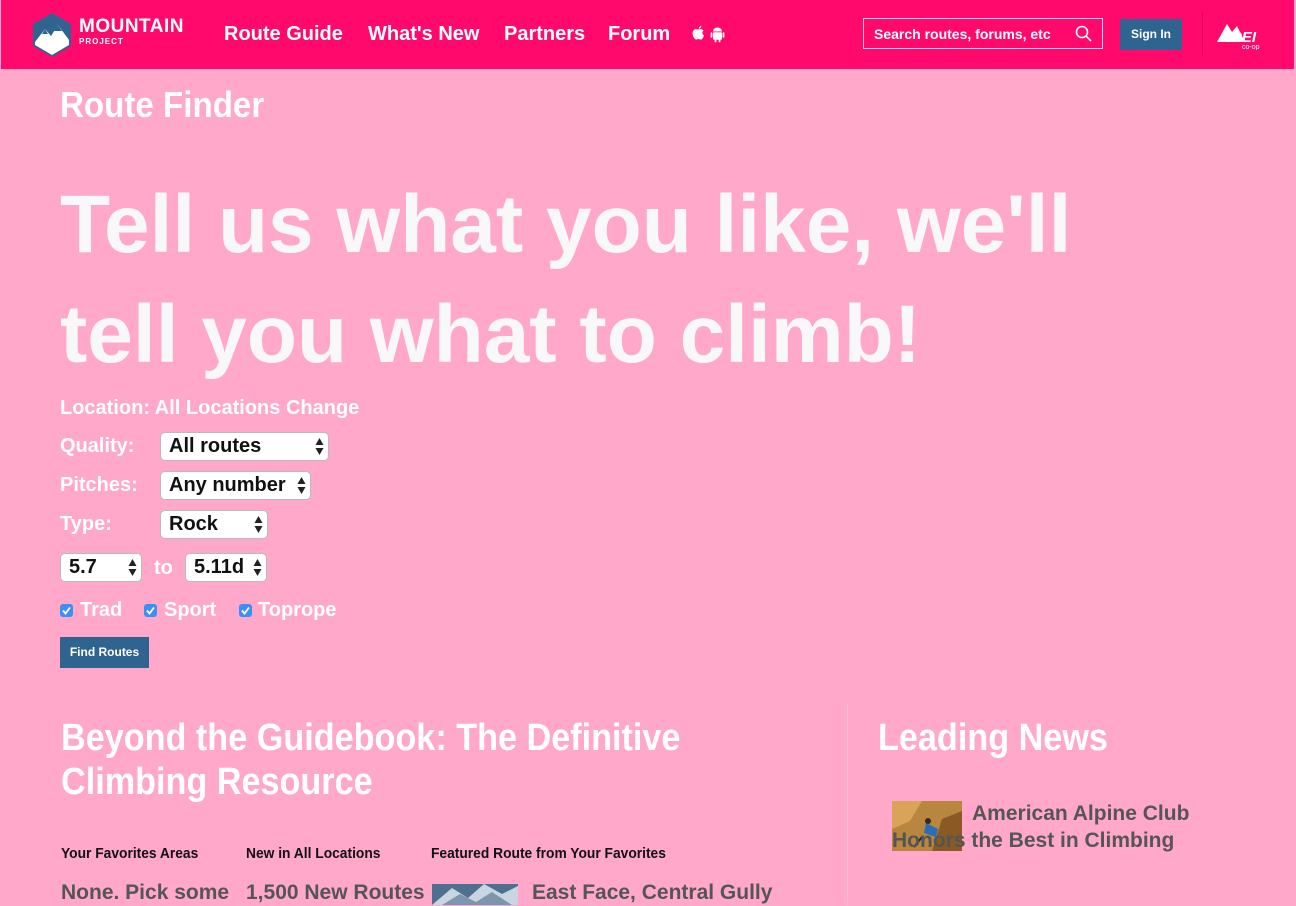 The height and width of the screenshot is (906, 1296). Describe the element at coordinates (97, 446) in the screenshot. I see `quality-label: Quality:` at that location.